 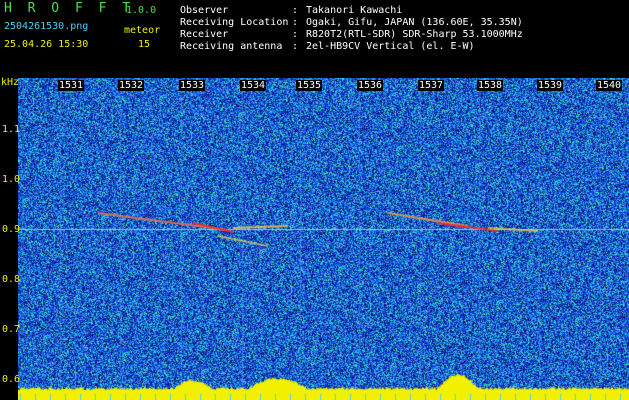 I want to click on info-sep-2: :, so click(x=295, y=22).